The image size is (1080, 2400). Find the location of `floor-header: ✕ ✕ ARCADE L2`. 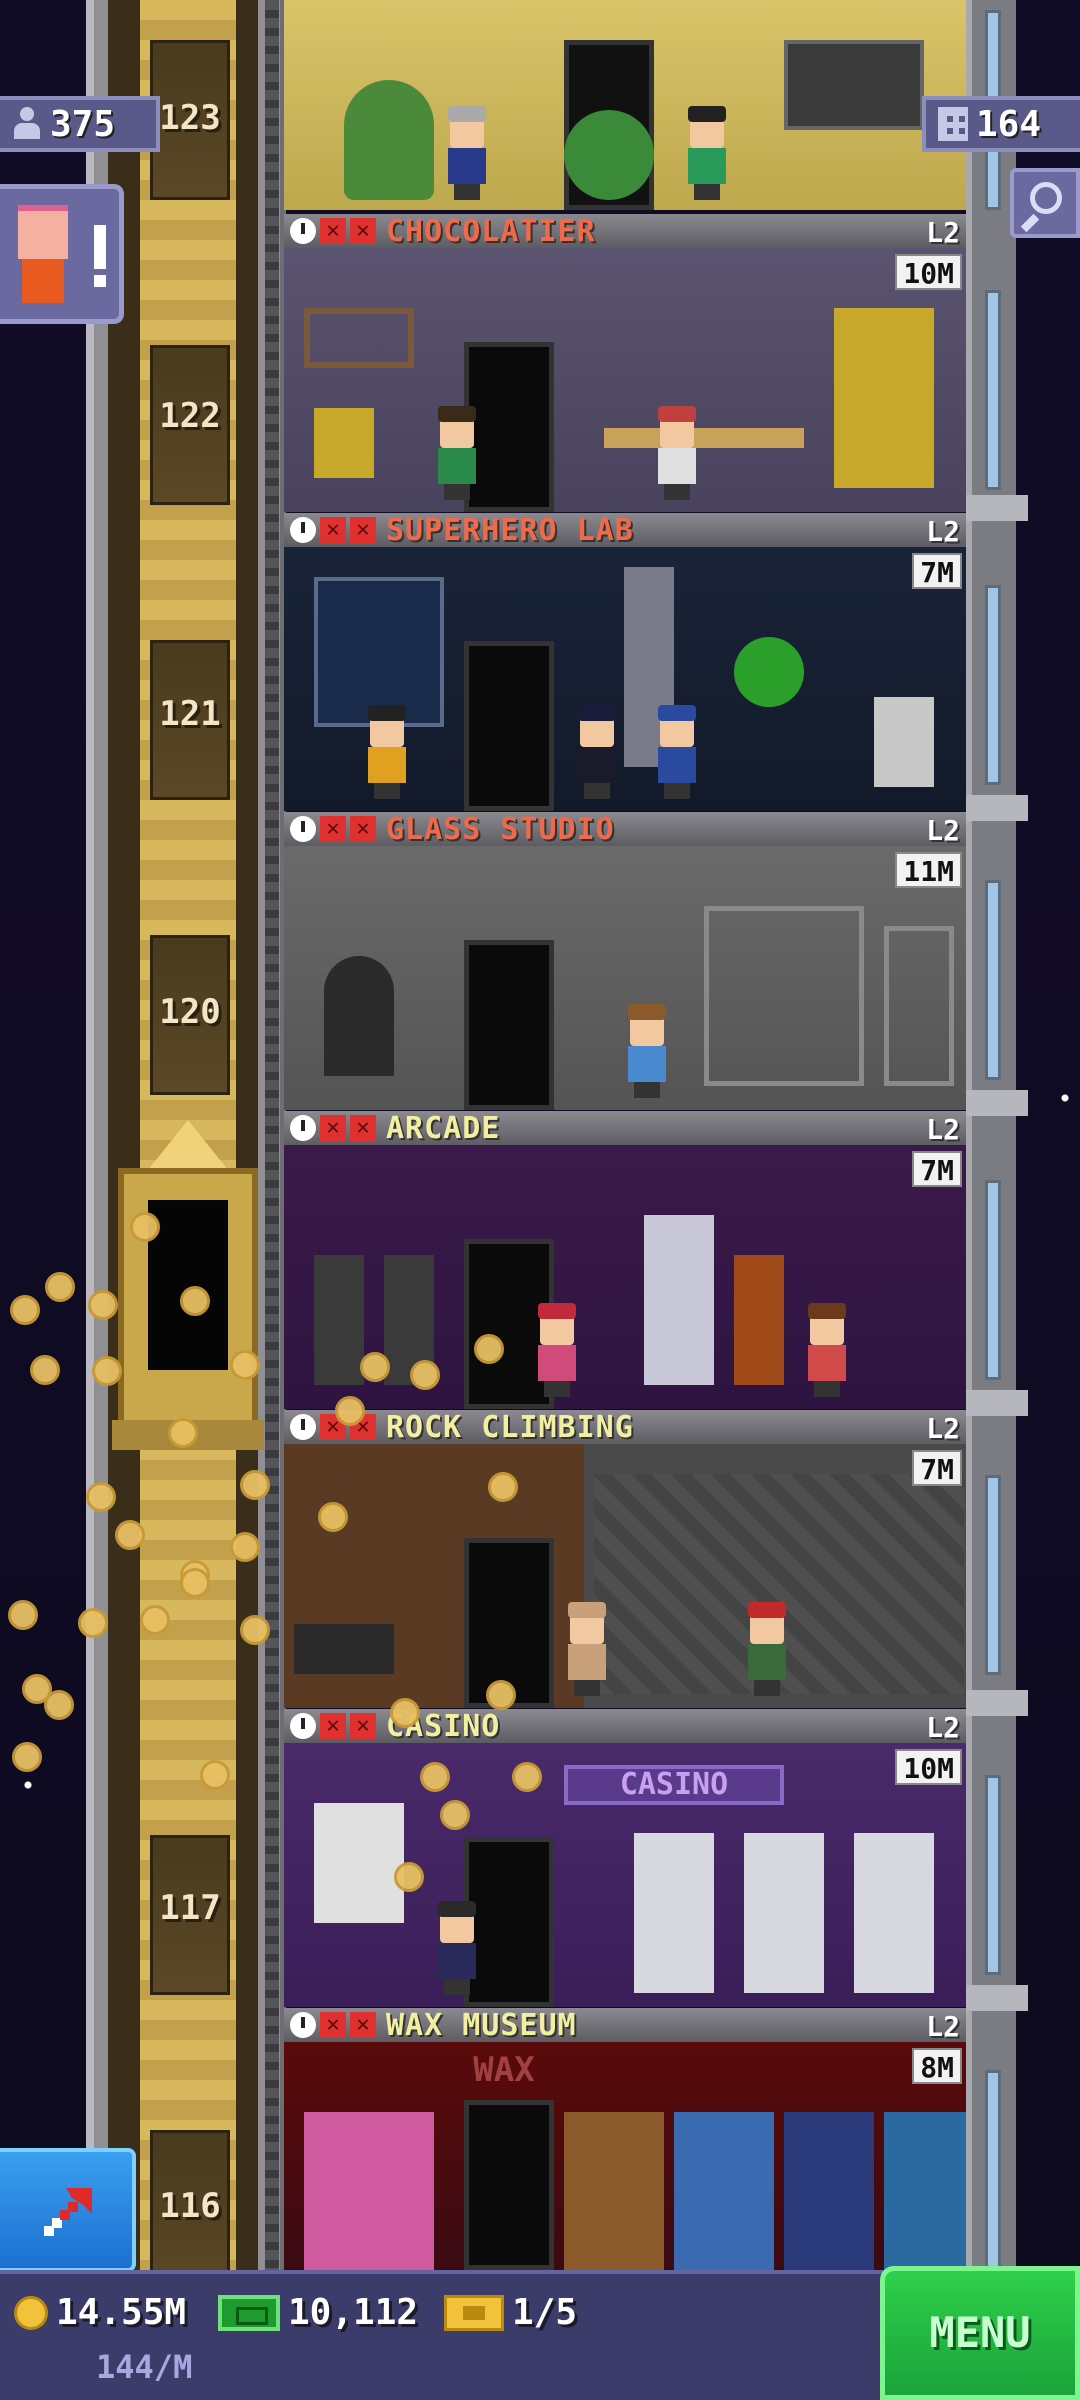

floor-header: ✕ ✕ ARCADE L2 is located at coordinates (625, 1128).